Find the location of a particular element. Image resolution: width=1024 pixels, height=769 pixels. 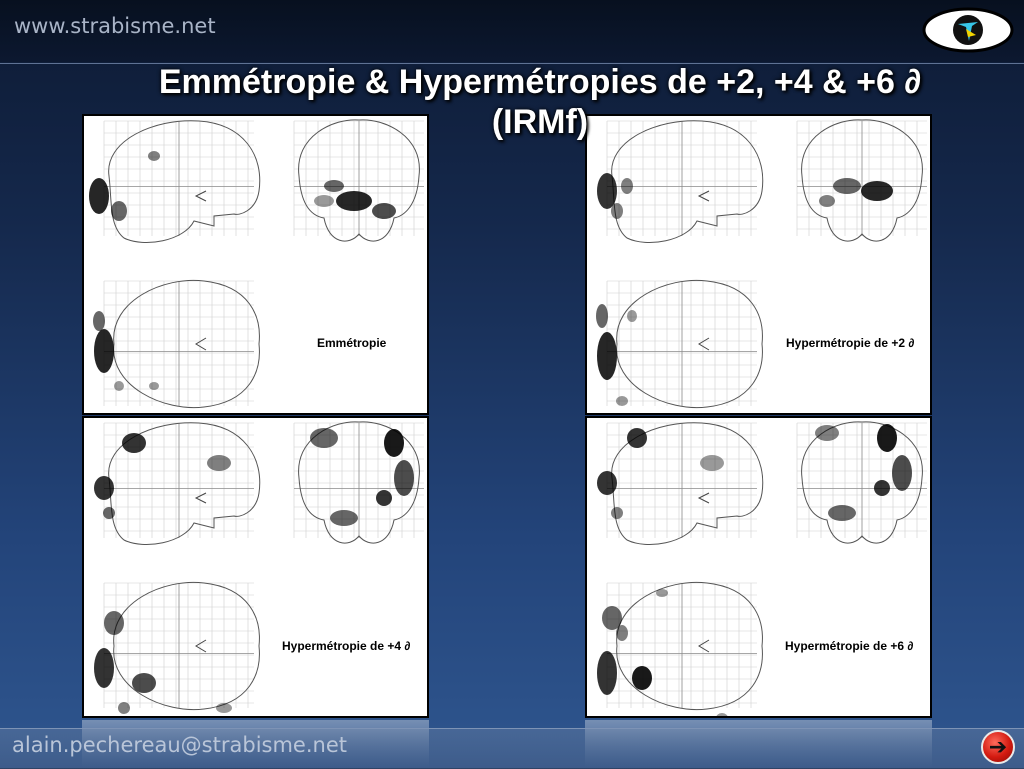

brain-panel-emmetropie: Emmétropie is located at coordinates (255, 264).